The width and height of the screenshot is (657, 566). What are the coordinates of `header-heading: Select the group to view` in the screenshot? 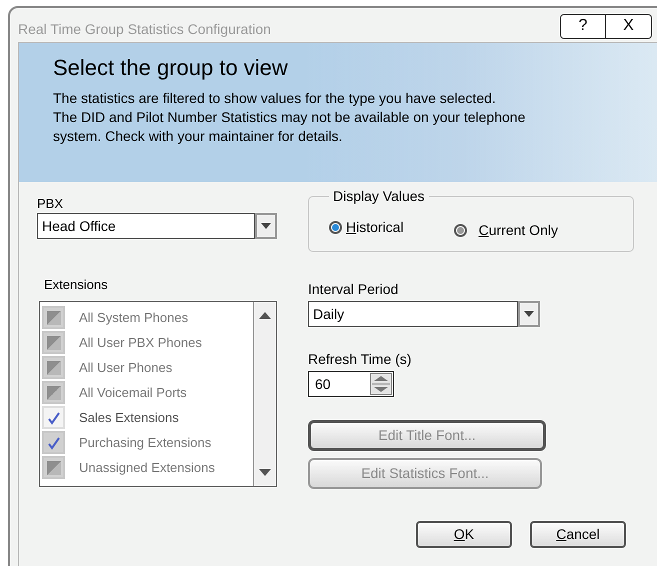 It's located at (171, 68).